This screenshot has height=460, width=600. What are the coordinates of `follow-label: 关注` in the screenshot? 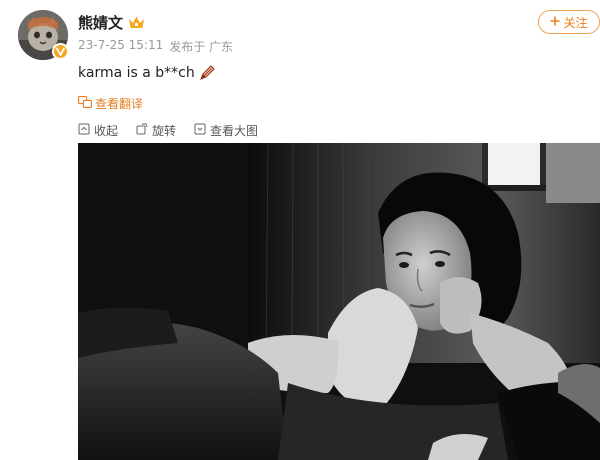 It's located at (575, 22).